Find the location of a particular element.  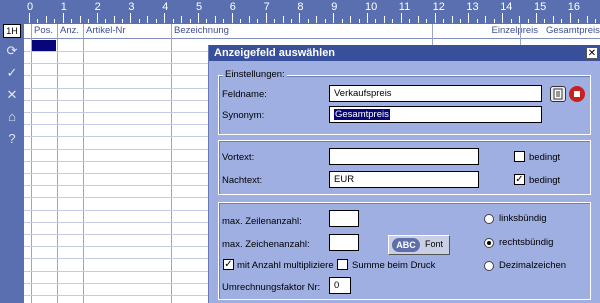

column-header-gesamtpreis: Gesamtpreis is located at coordinates (572, 31).